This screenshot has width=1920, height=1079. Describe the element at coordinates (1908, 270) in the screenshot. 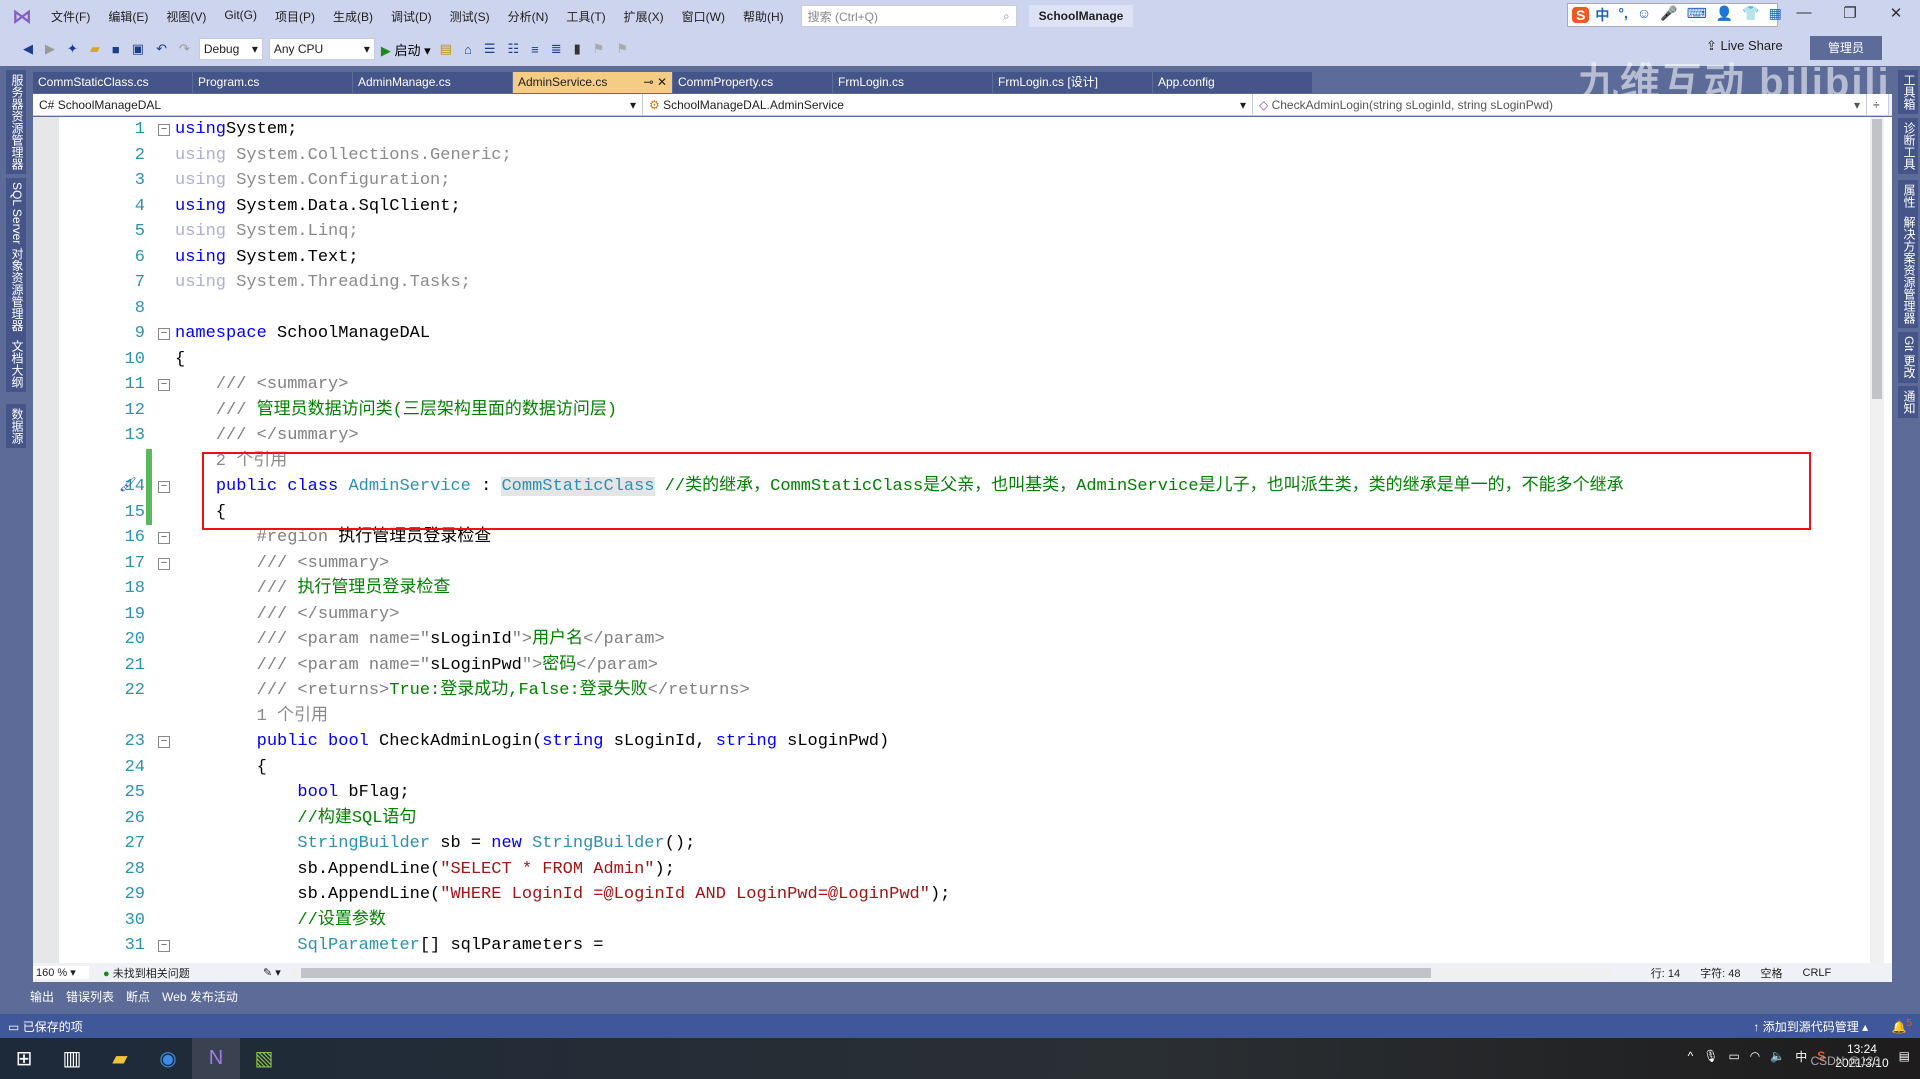

I see `tool-window-tab: 解决方案资源管理器` at that location.